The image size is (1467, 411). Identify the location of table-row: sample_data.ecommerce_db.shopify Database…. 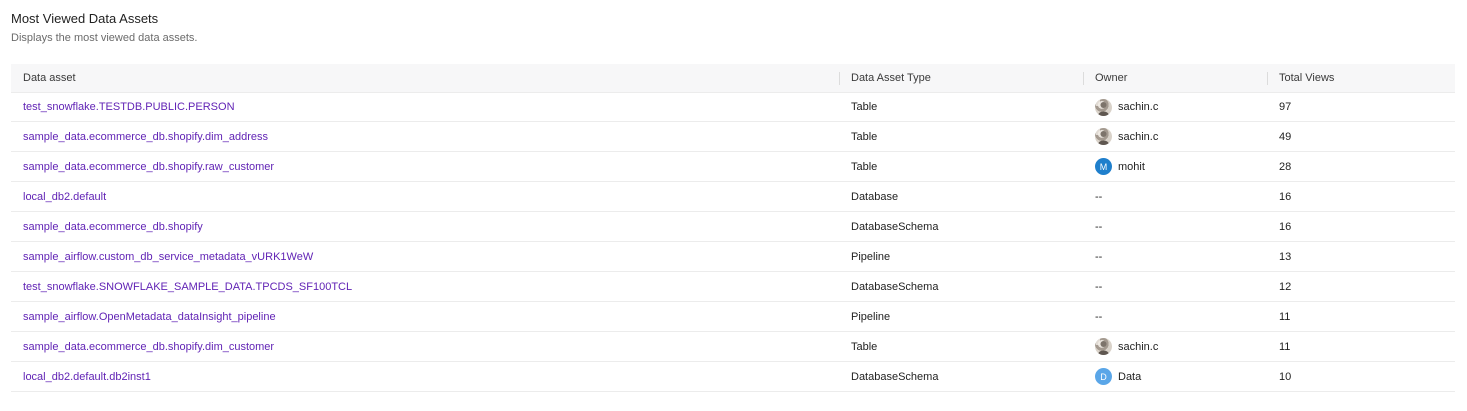
(733, 226).